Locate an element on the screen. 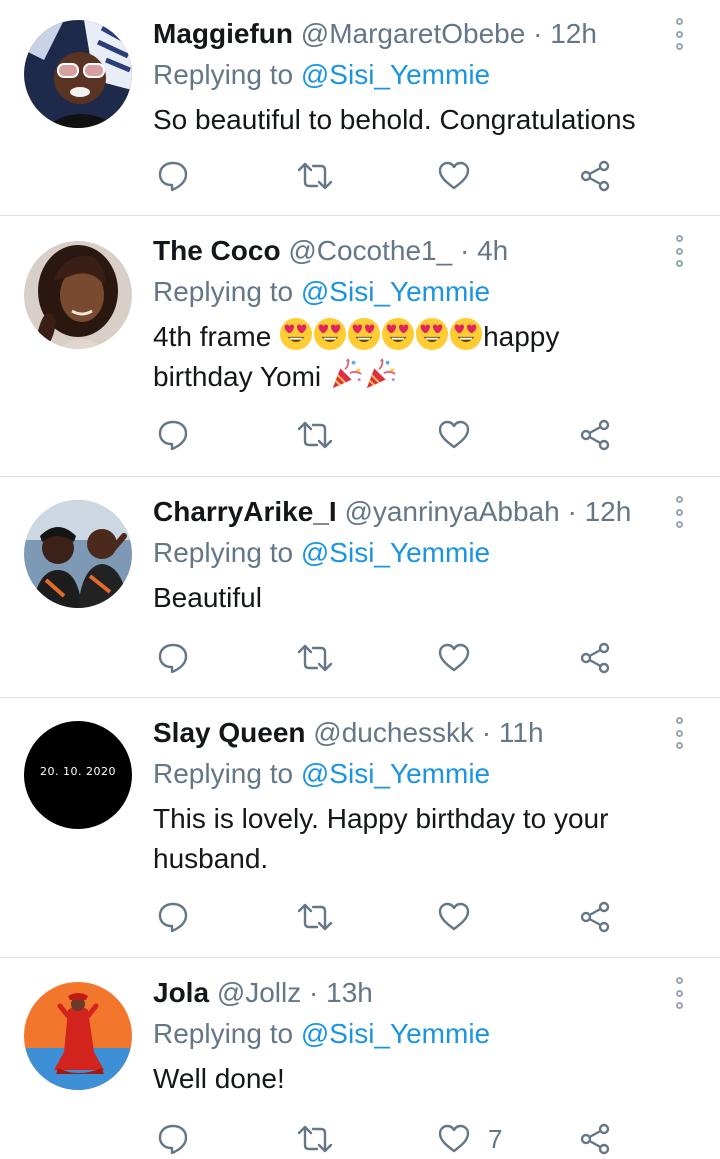 Image resolution: width=720 pixels, height=1159 pixels. like-count: 7 is located at coordinates (495, 1138).